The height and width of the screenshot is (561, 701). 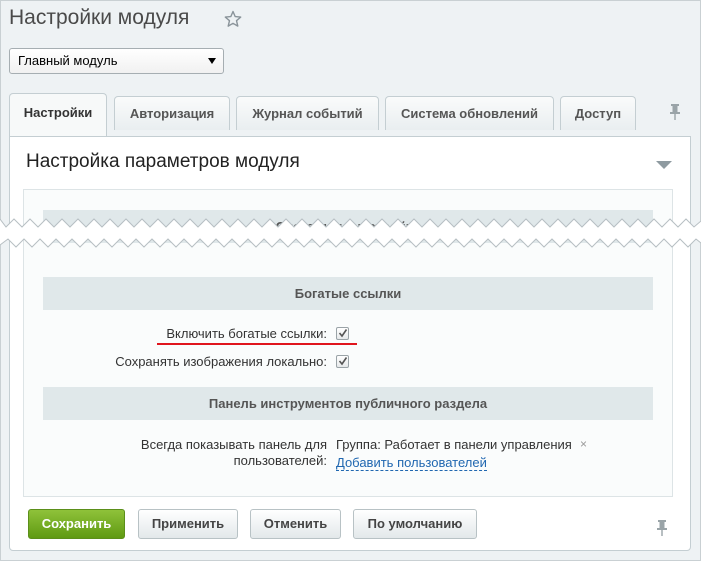 What do you see at coordinates (58, 115) in the screenshot?
I see `tab-settings: Настройки` at bounding box center [58, 115].